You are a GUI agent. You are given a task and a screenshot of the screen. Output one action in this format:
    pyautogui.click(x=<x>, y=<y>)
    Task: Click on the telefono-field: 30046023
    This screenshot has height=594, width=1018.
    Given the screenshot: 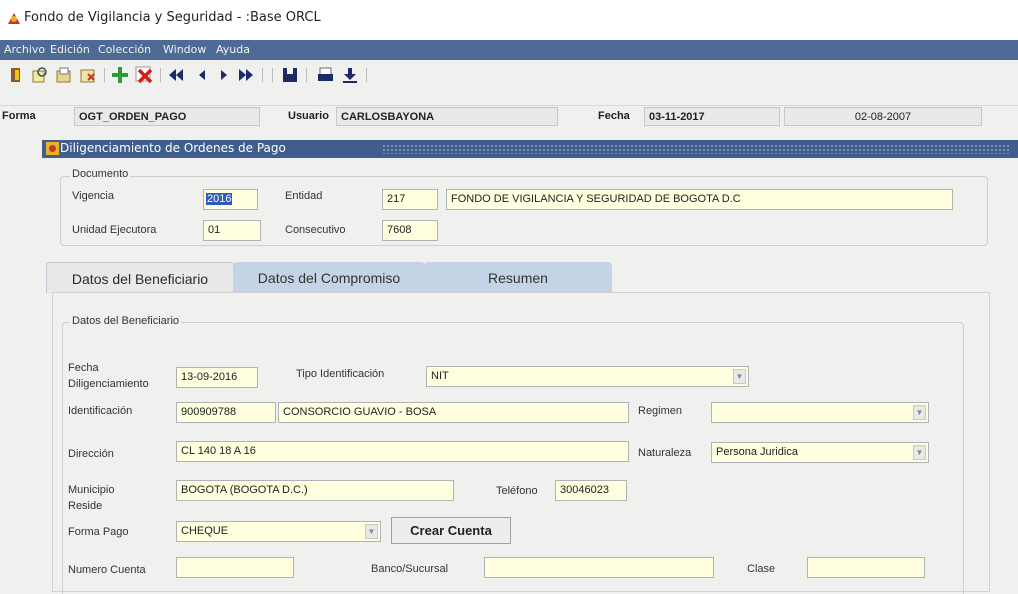 What is the action you would take?
    pyautogui.click(x=591, y=490)
    